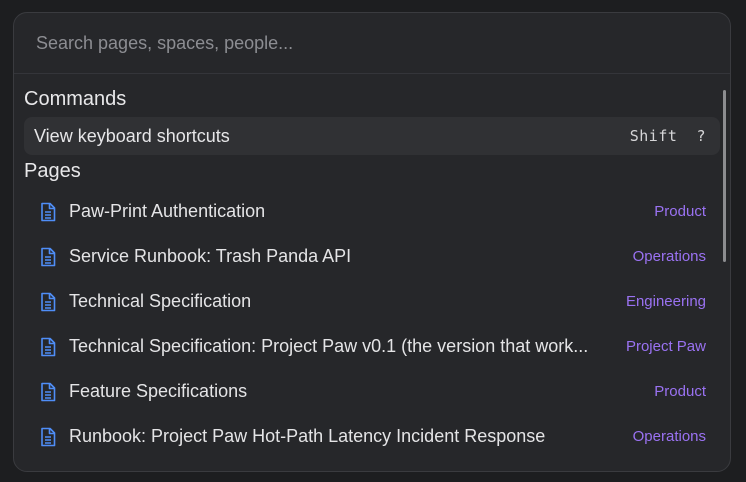  I want to click on page-title: Feature Specifications, so click(158, 391).